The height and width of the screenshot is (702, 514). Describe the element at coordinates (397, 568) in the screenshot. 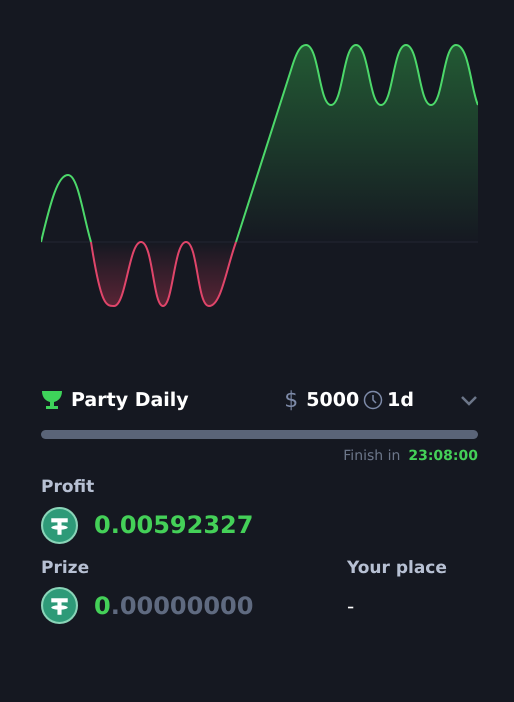

I see `place-label: Your place` at that location.